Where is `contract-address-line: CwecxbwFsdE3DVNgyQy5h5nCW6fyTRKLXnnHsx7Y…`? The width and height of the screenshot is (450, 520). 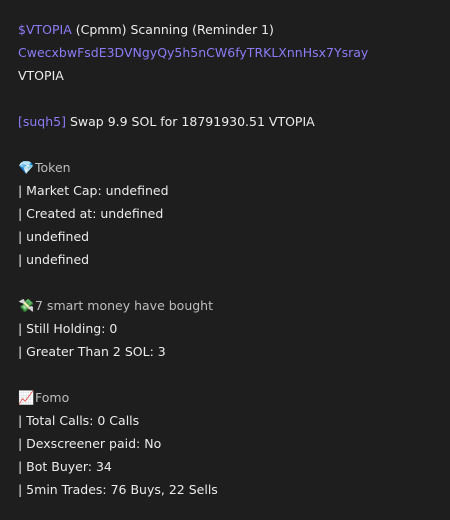
contract-address-line: CwecxbwFsdE3DVNgyQy5h5nCW6fyTRKLXnnHsx7Y… is located at coordinates (234, 52).